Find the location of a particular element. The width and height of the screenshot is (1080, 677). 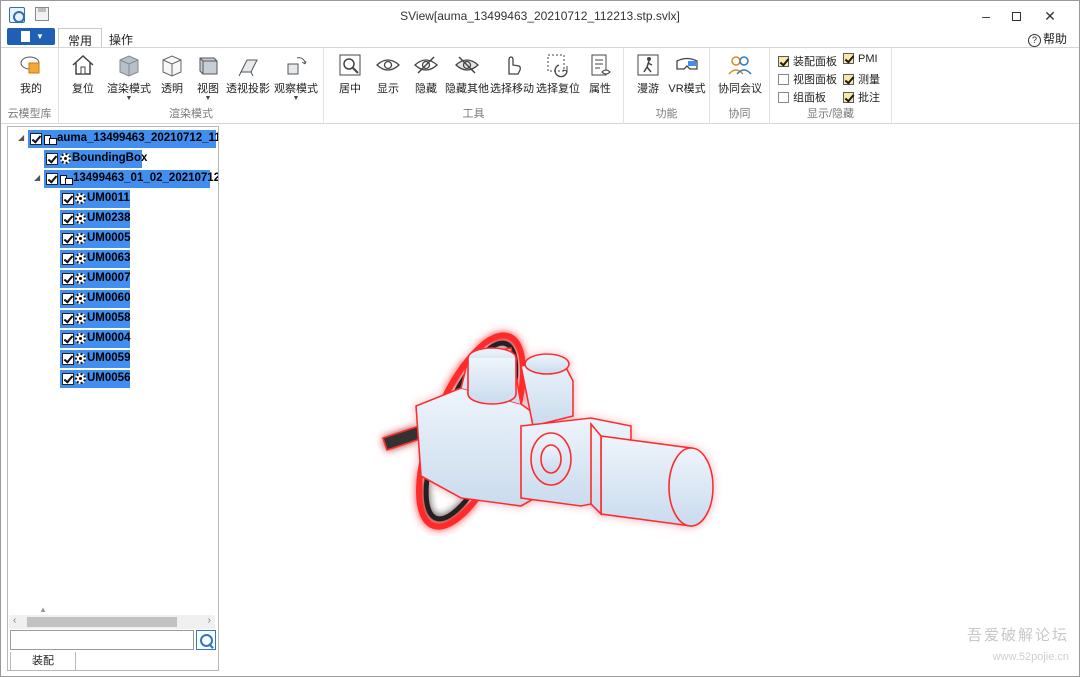

pmi-checkbox: PMI is located at coordinates (860, 59).